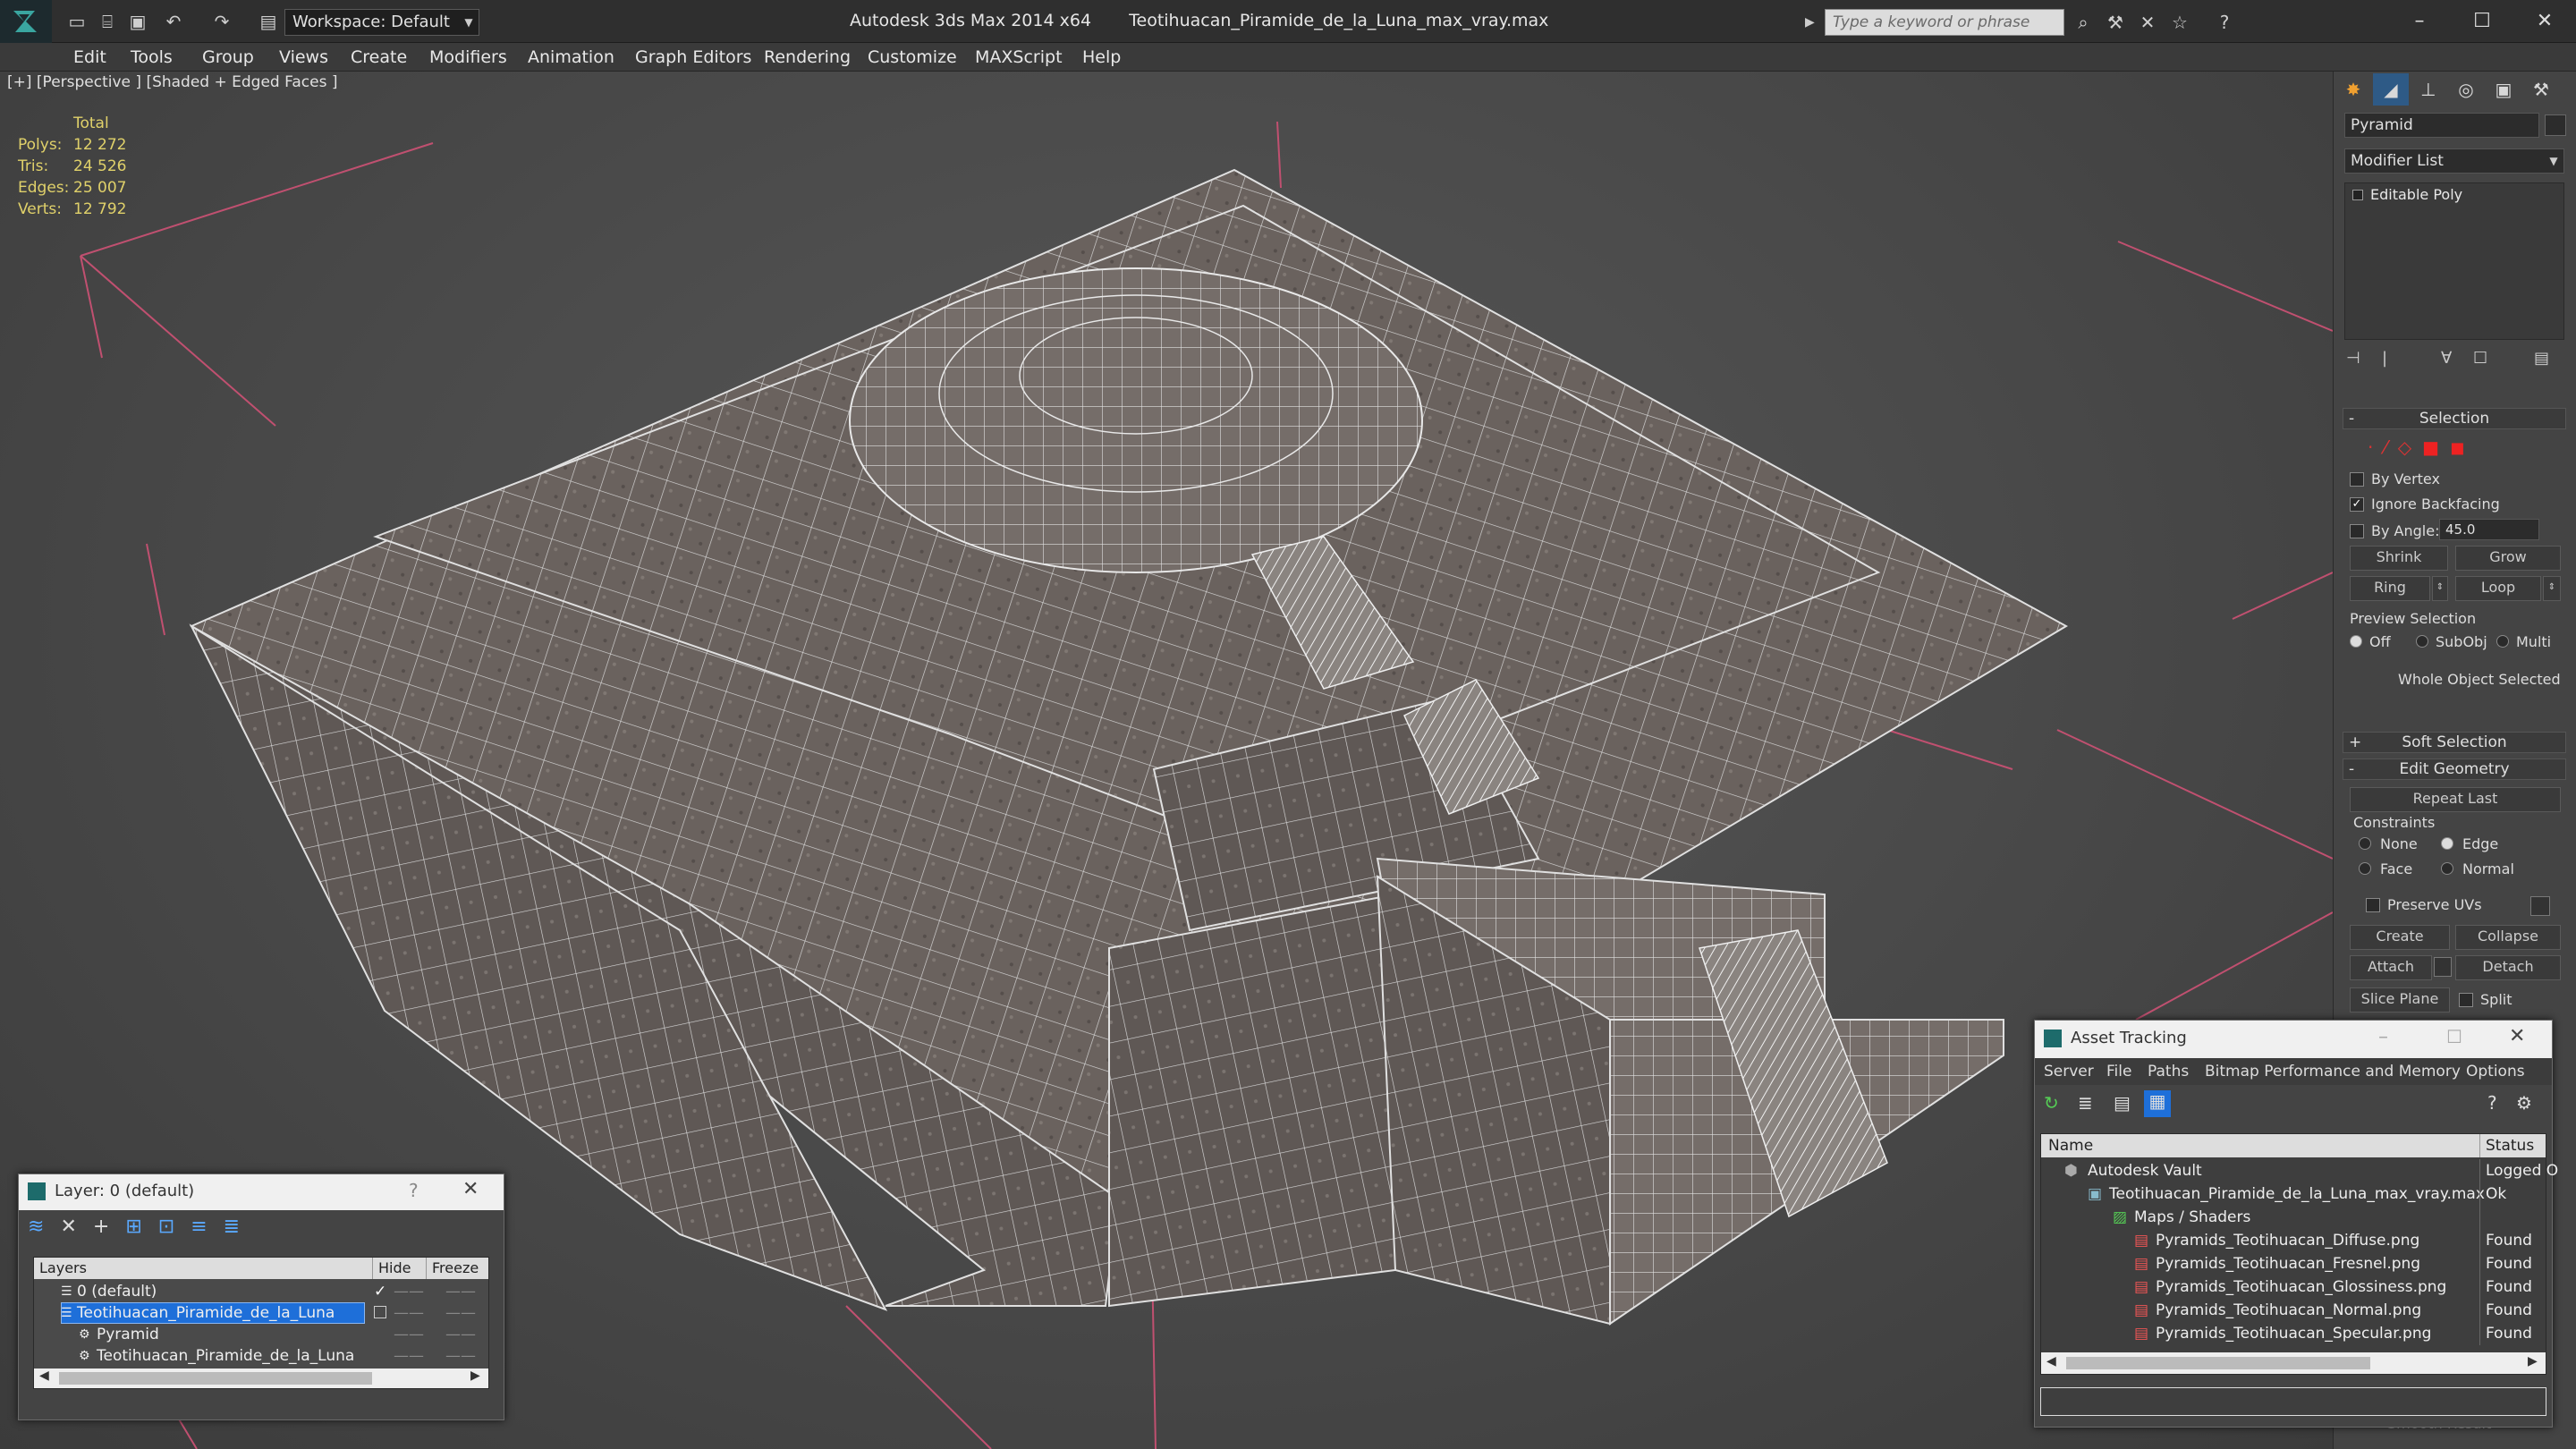  Describe the element at coordinates (2069, 1071) in the screenshot. I see `asset-menu-server: Server` at that location.